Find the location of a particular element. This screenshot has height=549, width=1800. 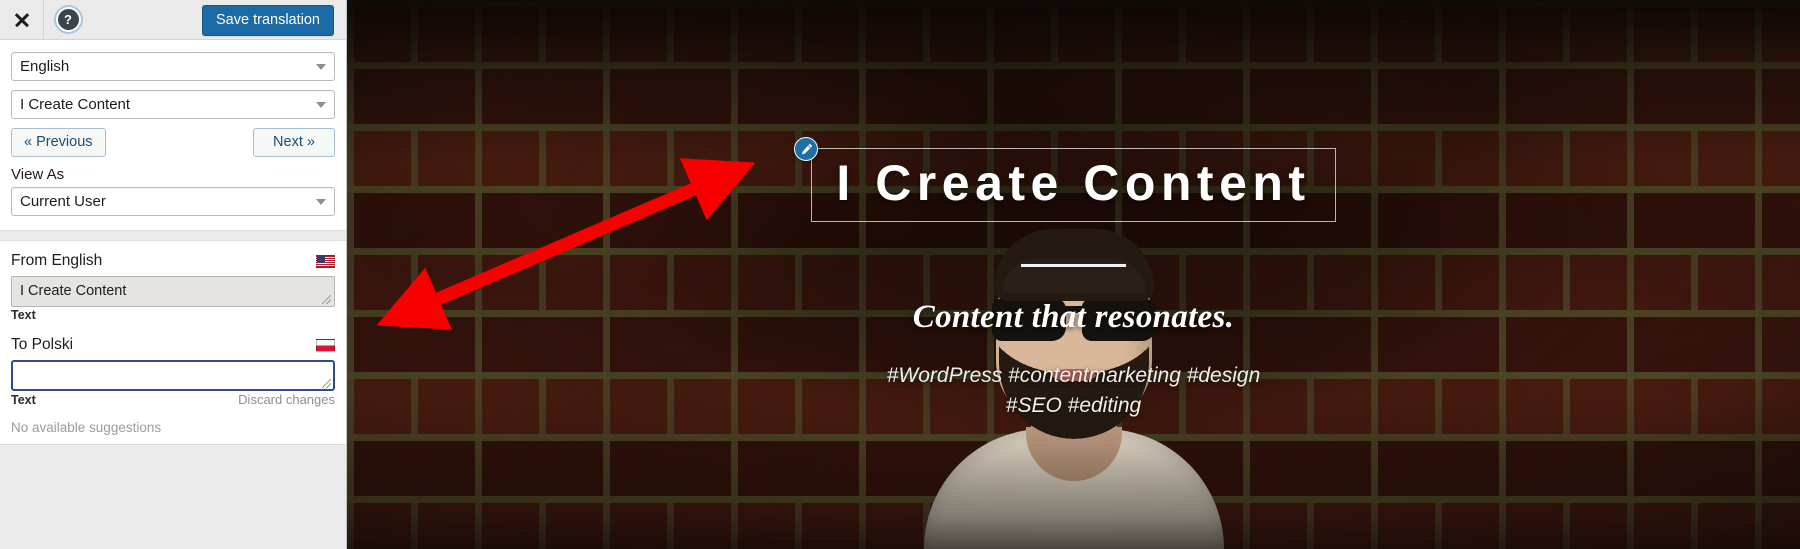

previous-button: « Previous is located at coordinates (58, 142).